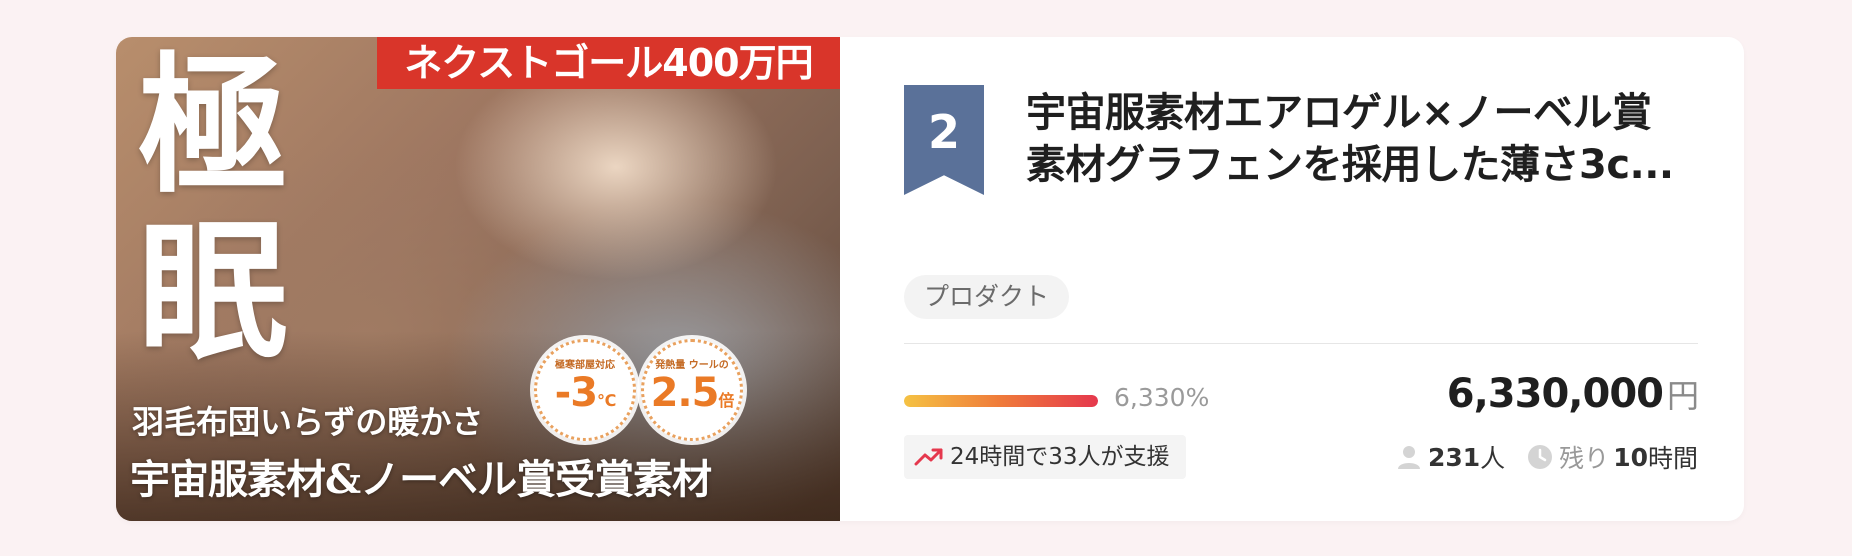  What do you see at coordinates (1454, 457) in the screenshot?
I see `supporter-count: 231` at bounding box center [1454, 457].